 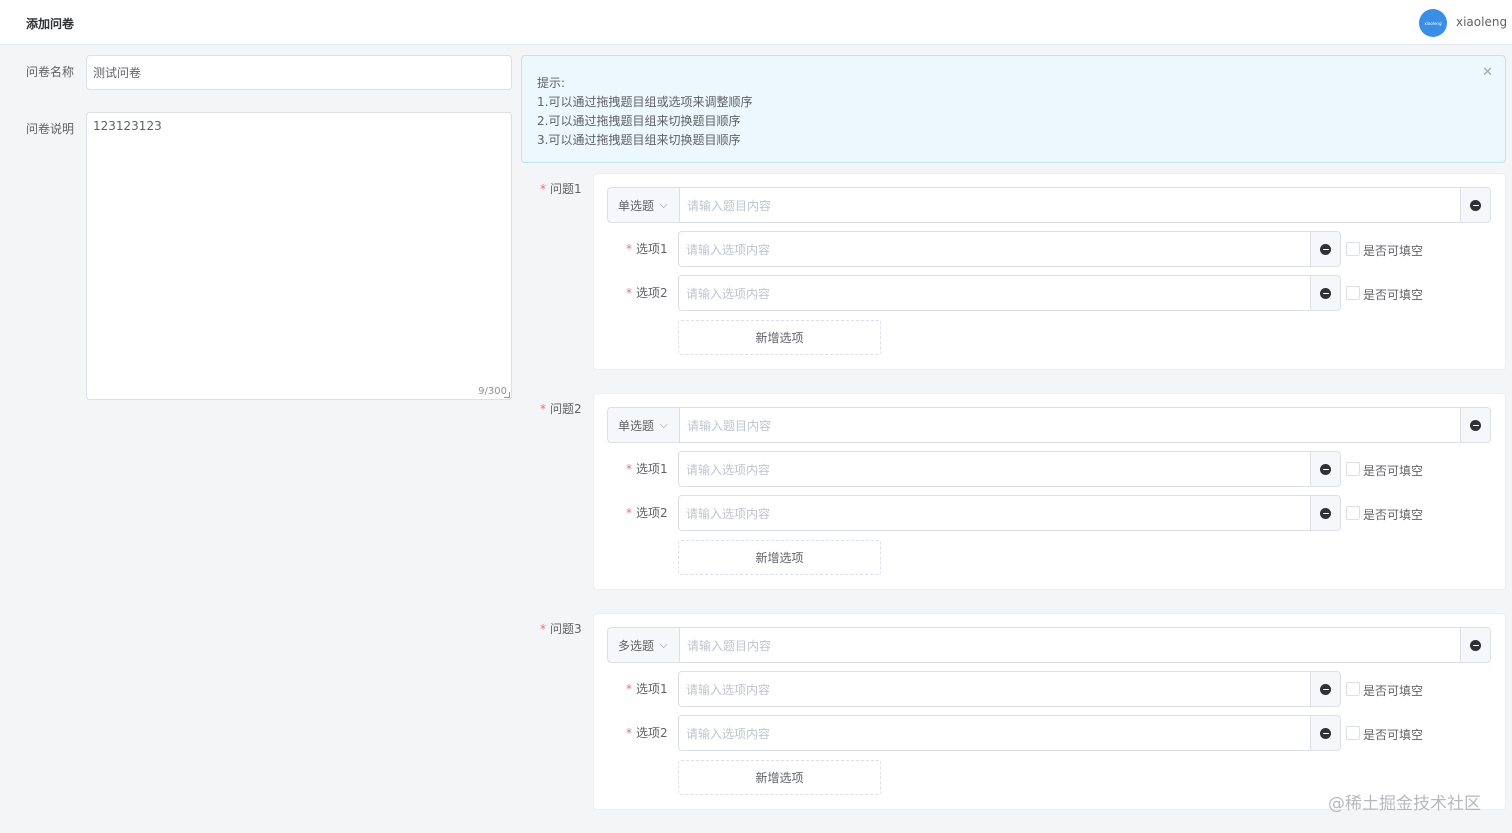 What do you see at coordinates (636, 645) in the screenshot?
I see `question-type-value: 多选题` at bounding box center [636, 645].